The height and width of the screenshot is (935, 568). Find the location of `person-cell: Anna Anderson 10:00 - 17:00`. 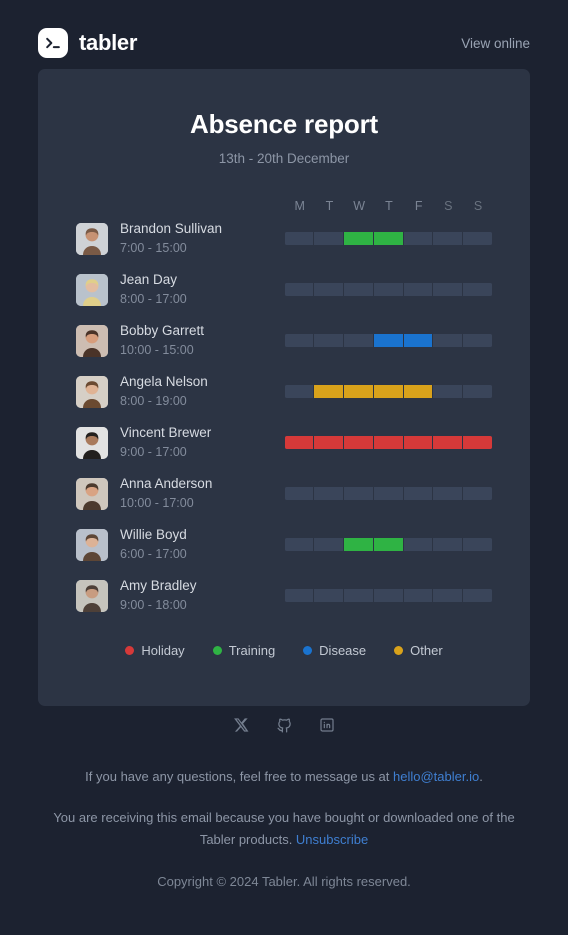

person-cell: Anna Anderson 10:00 - 17:00 is located at coordinates (180, 494).